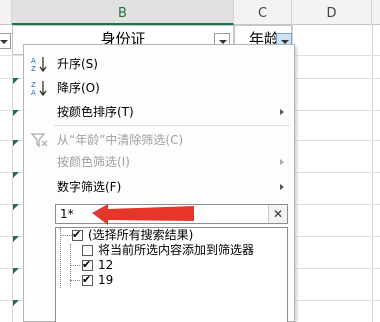  I want to click on list-item-label: 19, so click(106, 280).